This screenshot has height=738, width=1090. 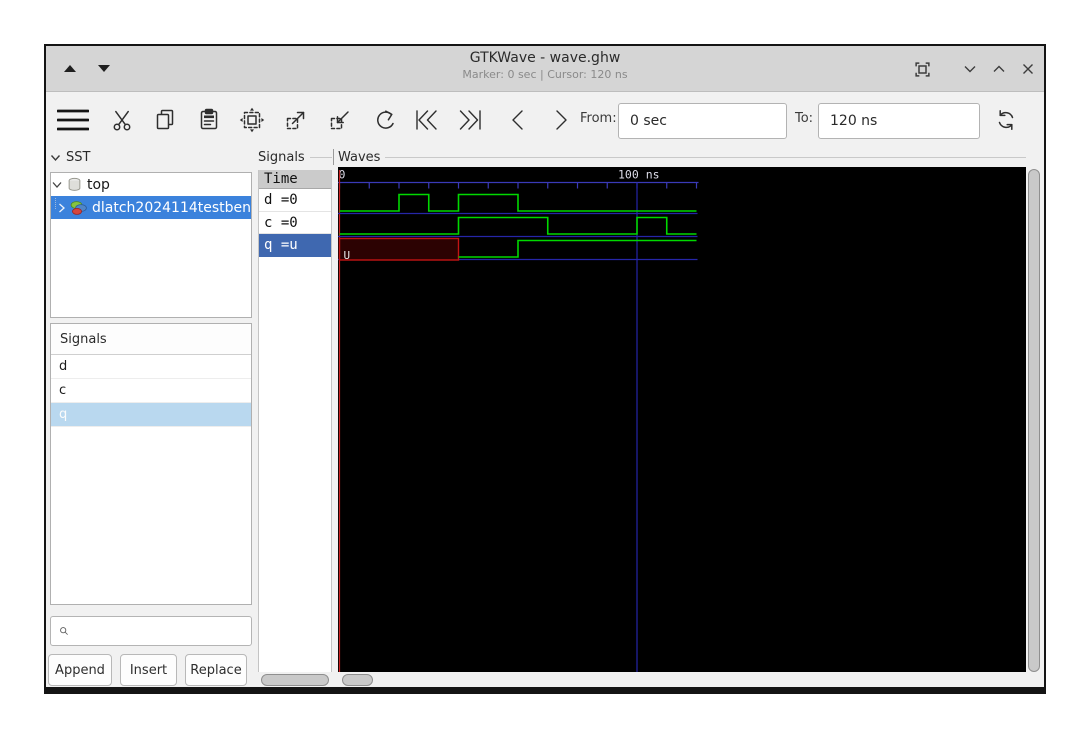 I want to click on copy-button, so click(x=165, y=120).